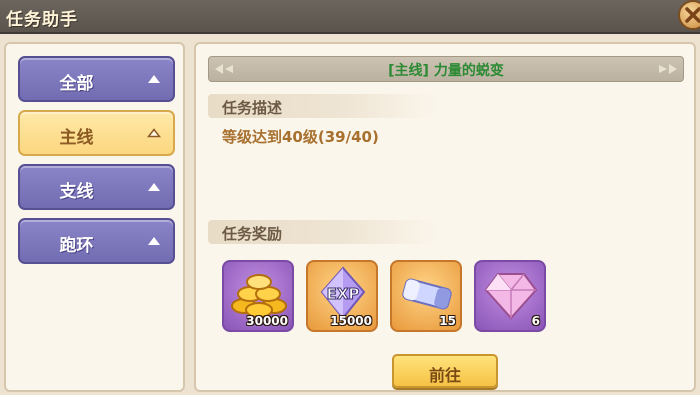  I want to click on sidebar-item-label: 支线, so click(76, 192).